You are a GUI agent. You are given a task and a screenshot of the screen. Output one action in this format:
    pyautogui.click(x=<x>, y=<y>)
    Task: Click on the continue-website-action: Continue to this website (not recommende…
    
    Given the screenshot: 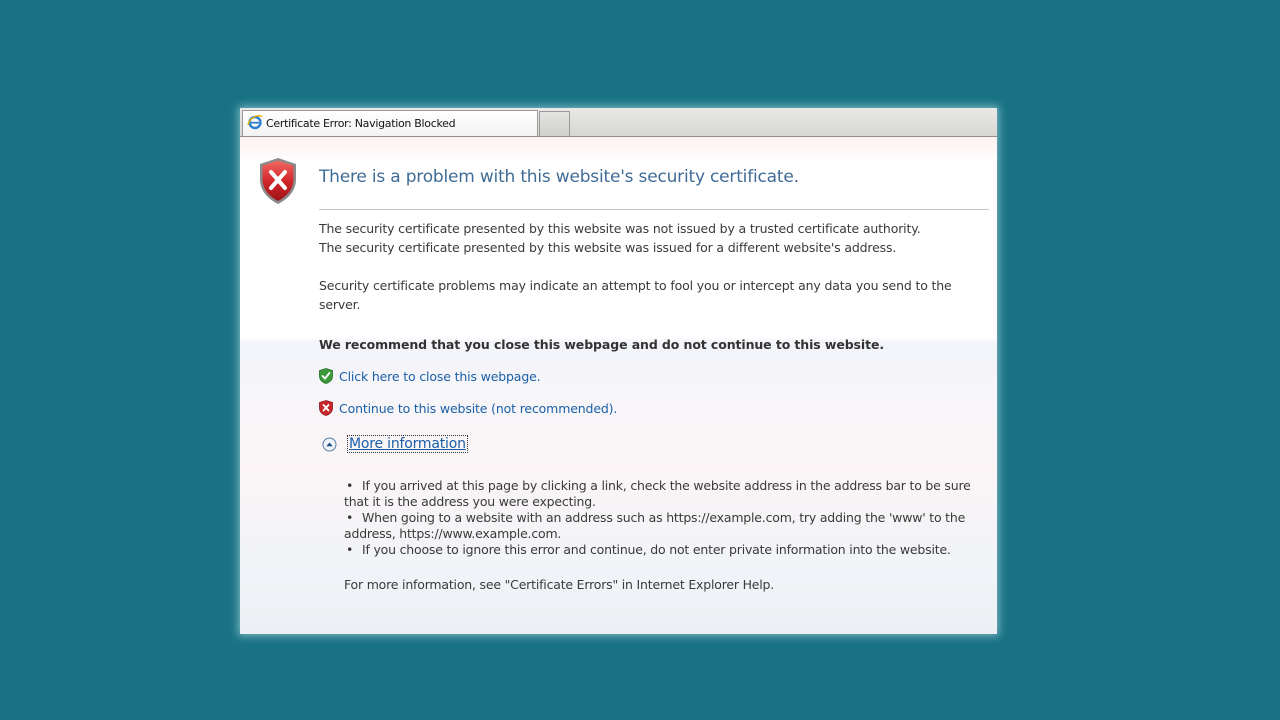 What is the action you would take?
    pyautogui.click(x=468, y=408)
    